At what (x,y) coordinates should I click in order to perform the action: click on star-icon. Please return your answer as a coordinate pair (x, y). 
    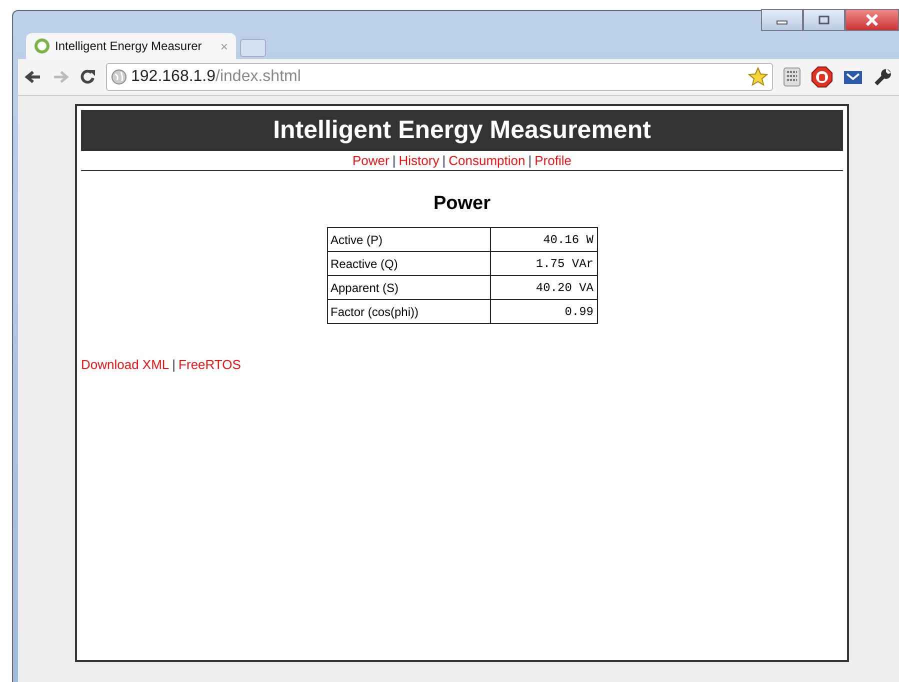
    Looking at the image, I should click on (758, 77).